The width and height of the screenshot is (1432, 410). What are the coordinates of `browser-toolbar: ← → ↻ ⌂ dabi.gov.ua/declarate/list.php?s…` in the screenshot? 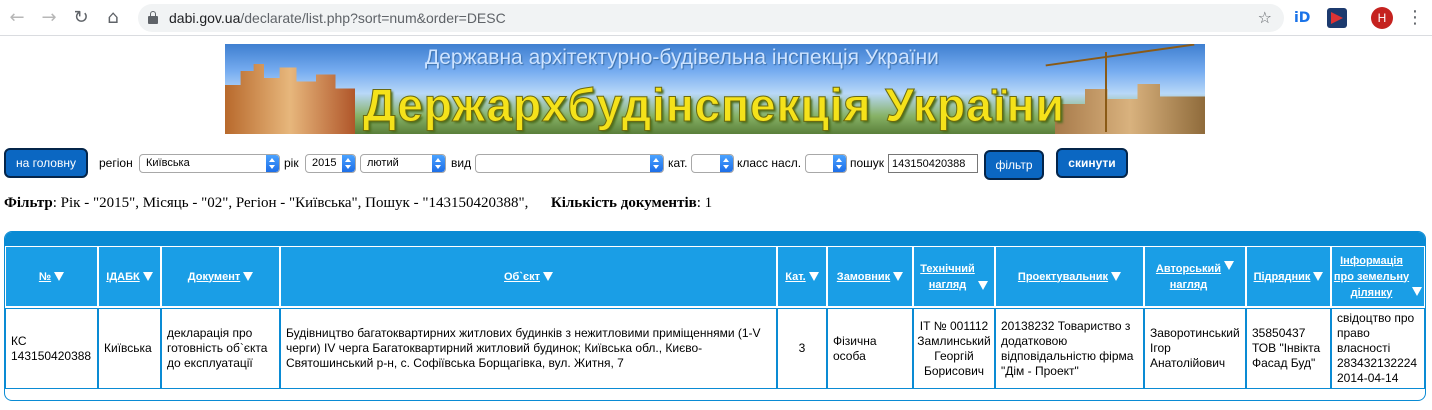 It's located at (716, 18).